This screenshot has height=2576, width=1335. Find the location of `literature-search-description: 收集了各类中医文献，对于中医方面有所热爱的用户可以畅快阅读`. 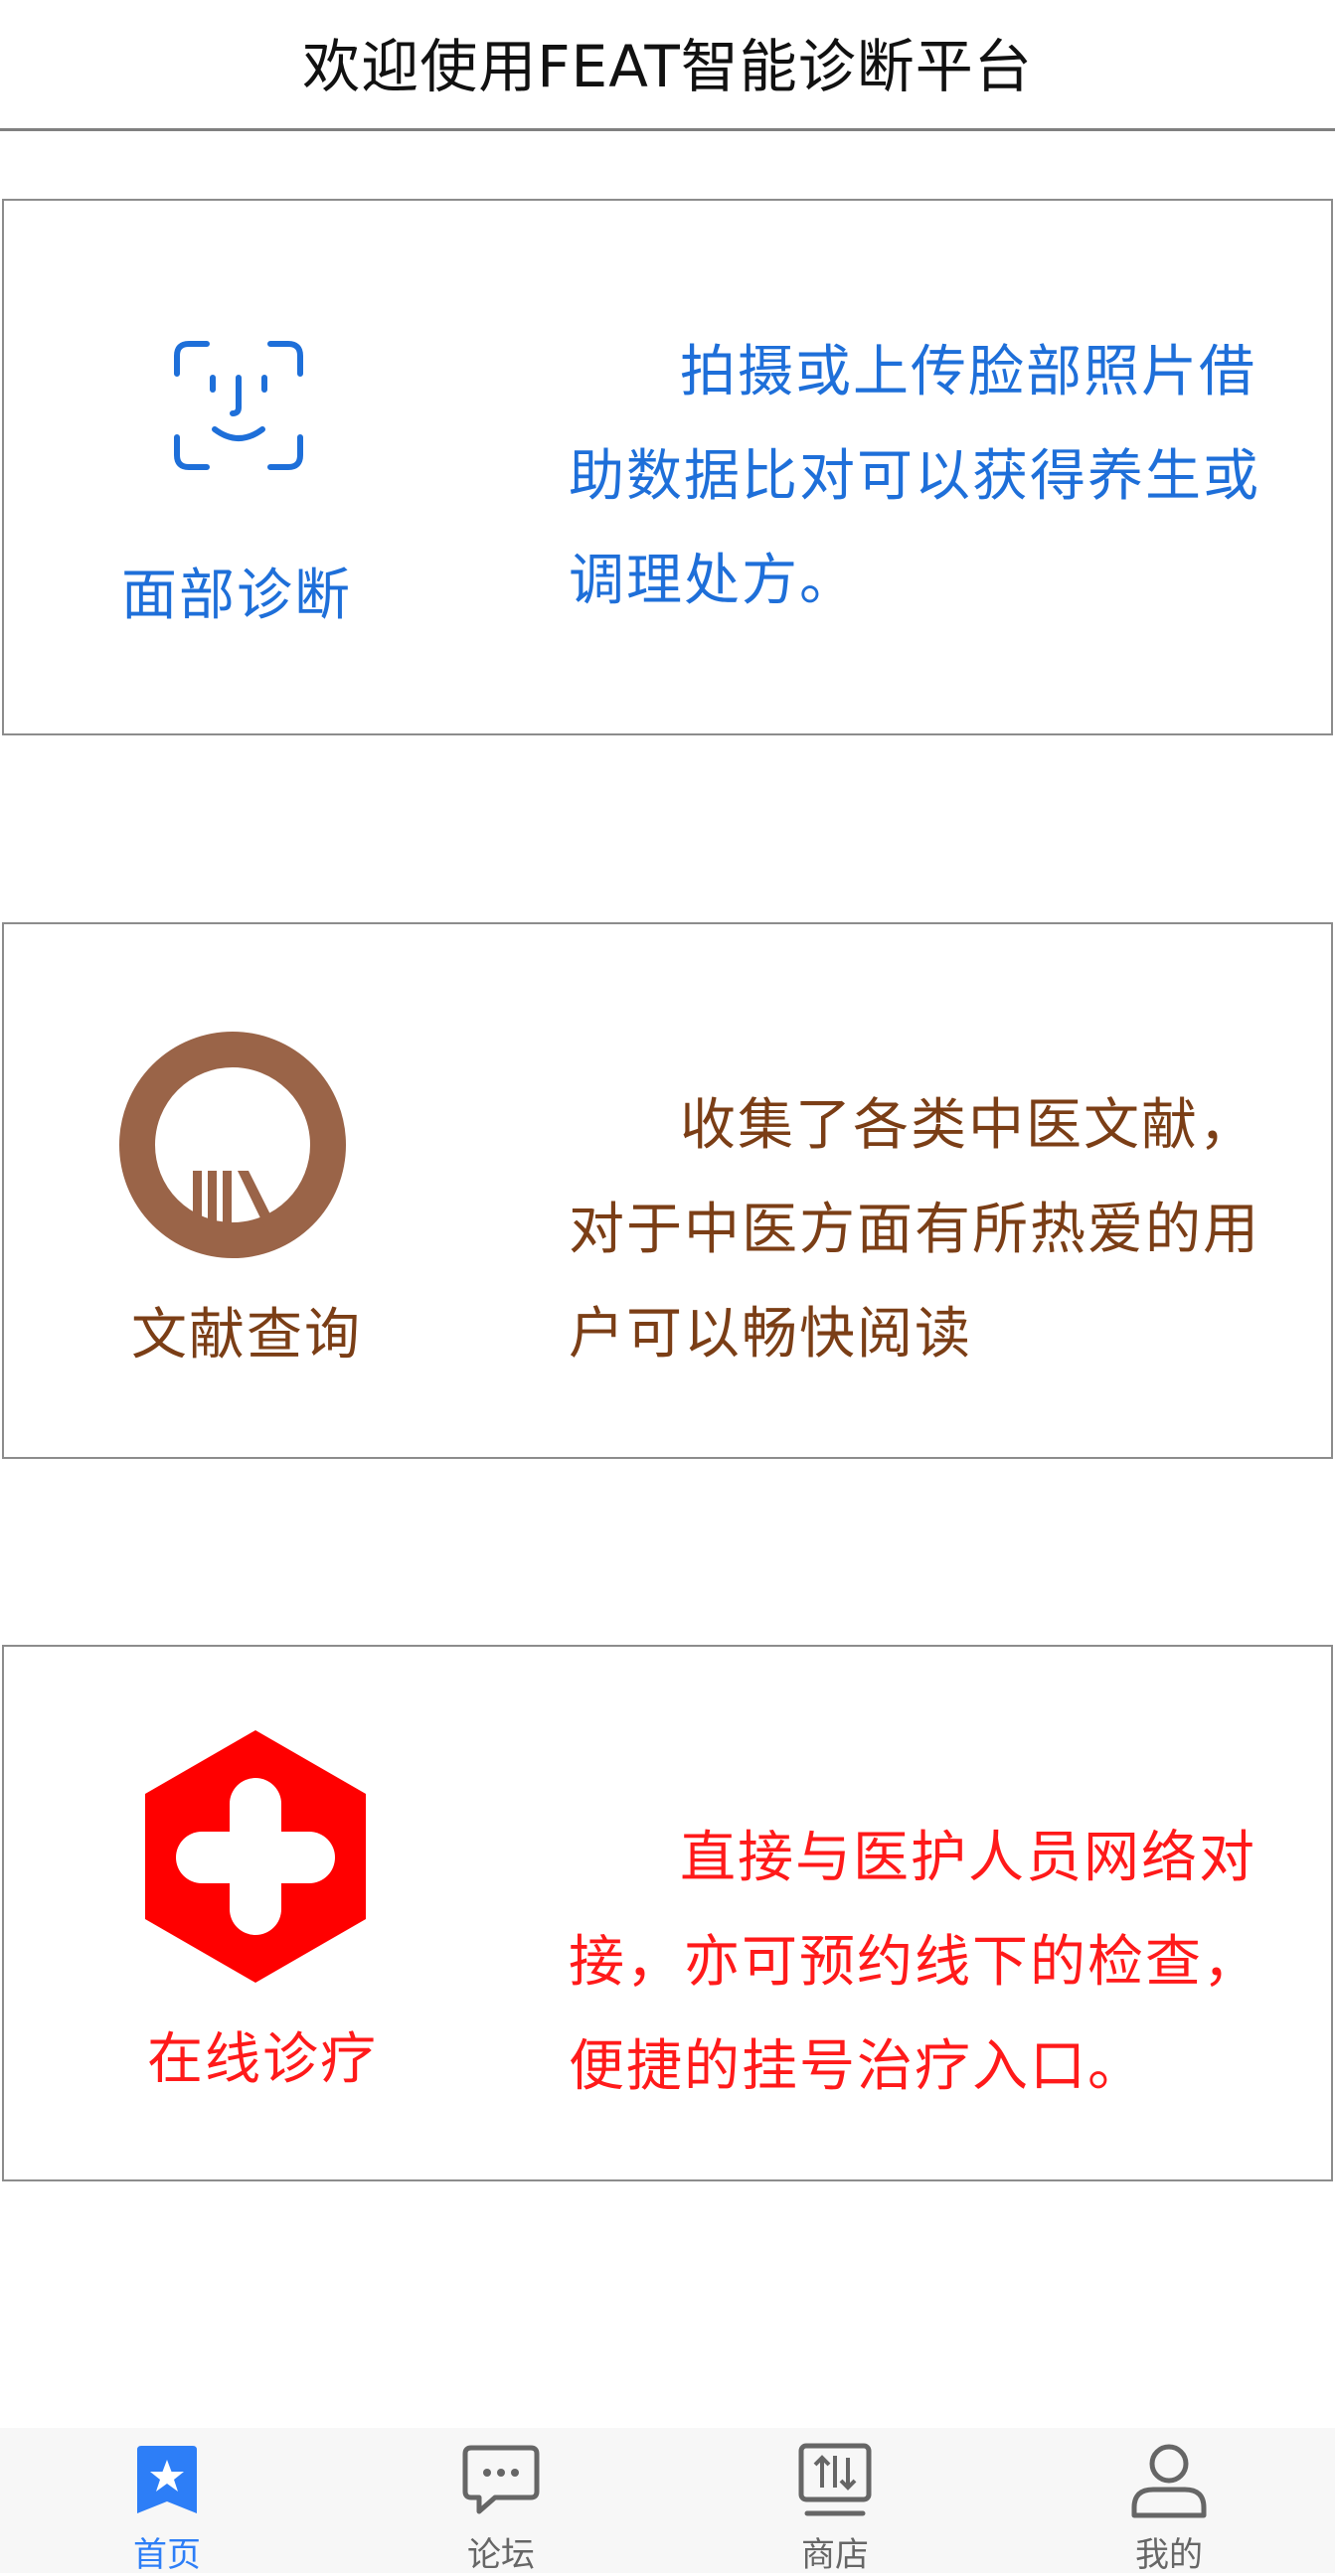

literature-search-description: 收集了各类中医文献，对于中医方面有所热爱的用户可以畅快阅读 is located at coordinates (915, 1230).